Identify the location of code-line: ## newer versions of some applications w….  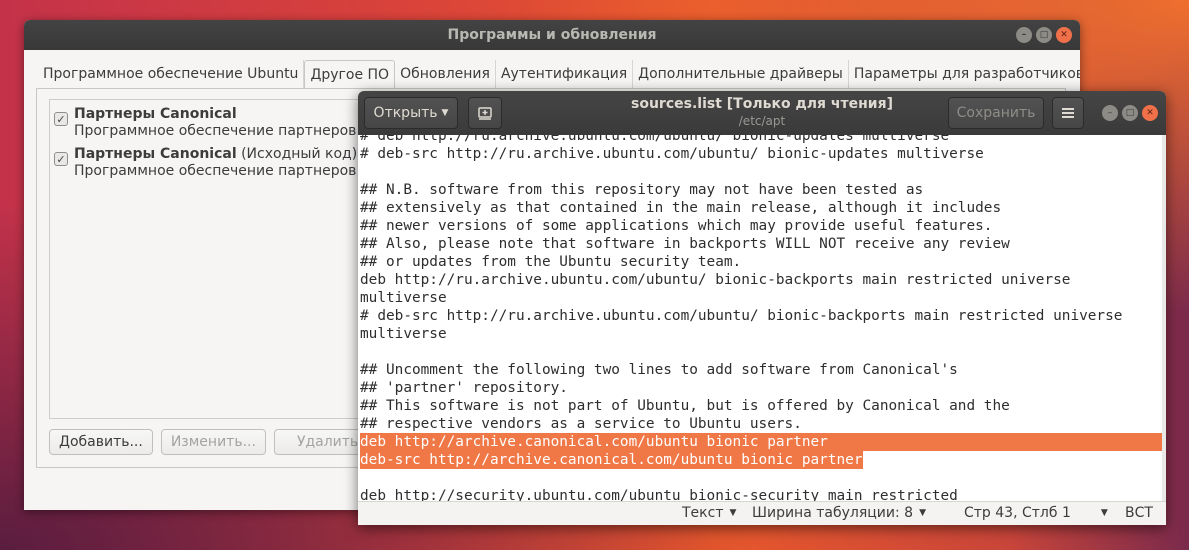
(676, 226).